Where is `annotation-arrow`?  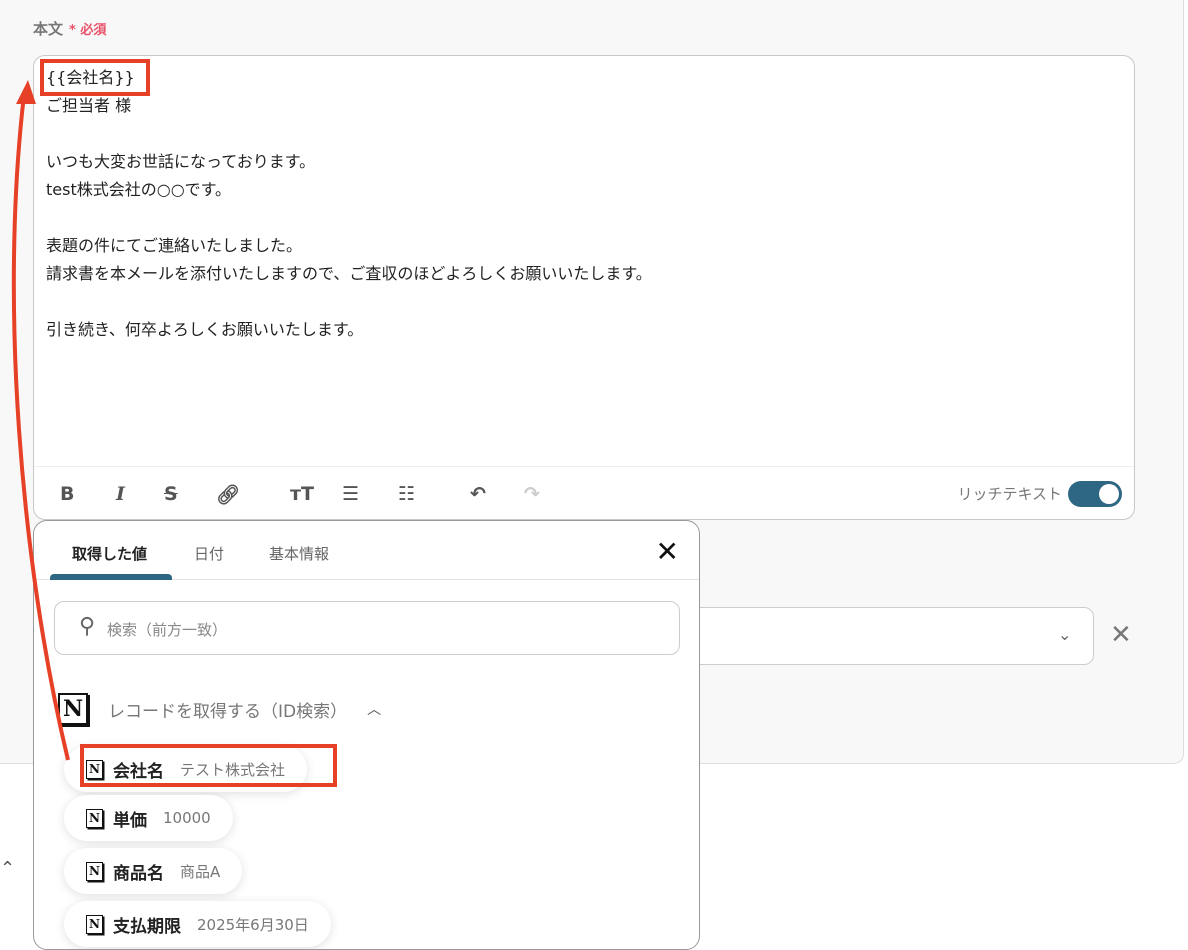 annotation-arrow is located at coordinates (40, 420).